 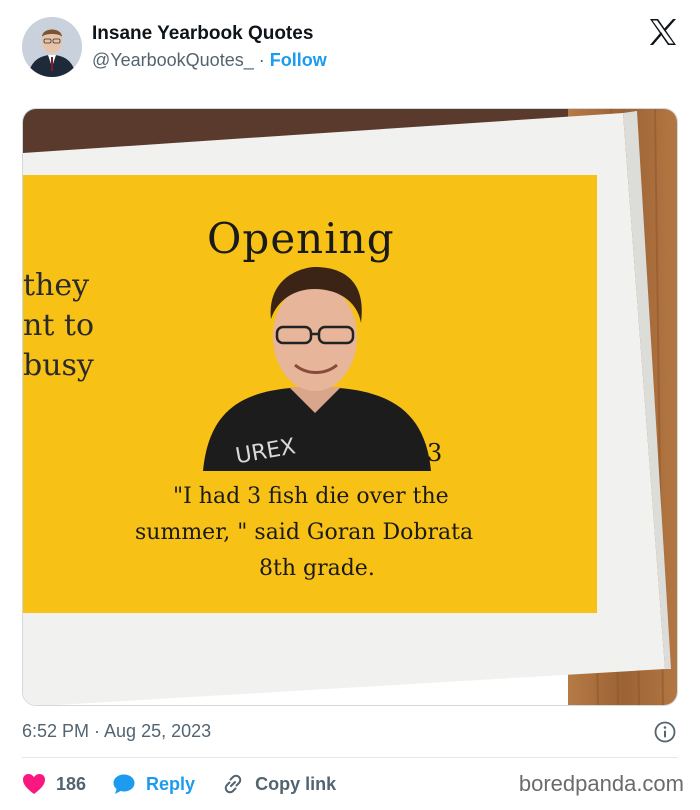 I want to click on copy-link-label: Copy link, so click(x=296, y=783).